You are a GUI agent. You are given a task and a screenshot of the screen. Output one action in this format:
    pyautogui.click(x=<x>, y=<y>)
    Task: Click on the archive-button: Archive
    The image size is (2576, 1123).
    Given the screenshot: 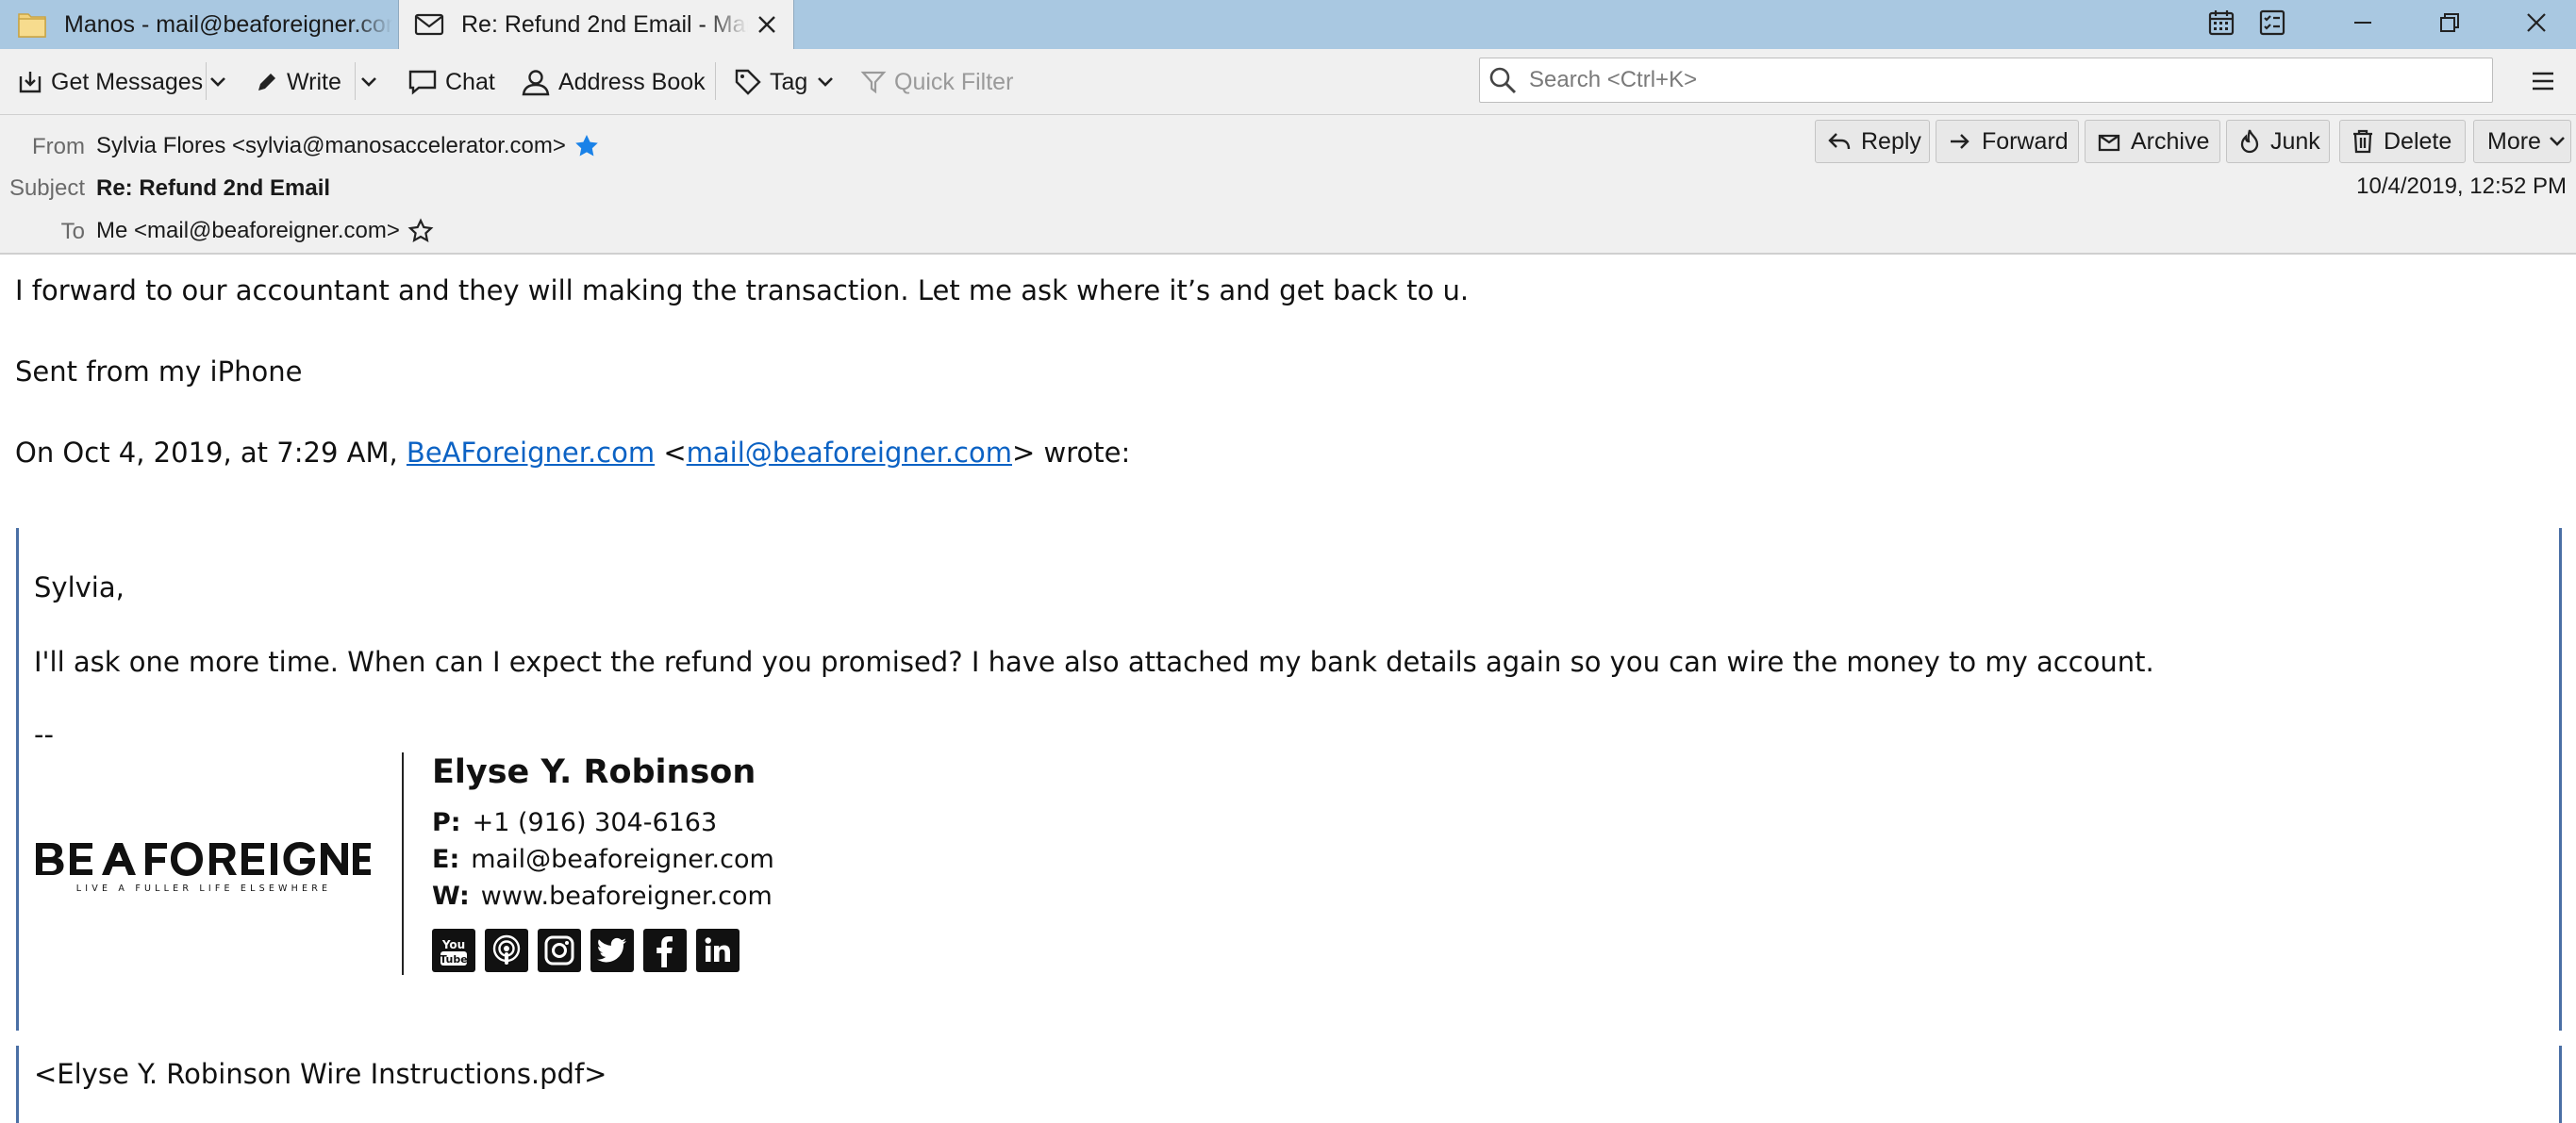 What is the action you would take?
    pyautogui.click(x=2153, y=141)
    